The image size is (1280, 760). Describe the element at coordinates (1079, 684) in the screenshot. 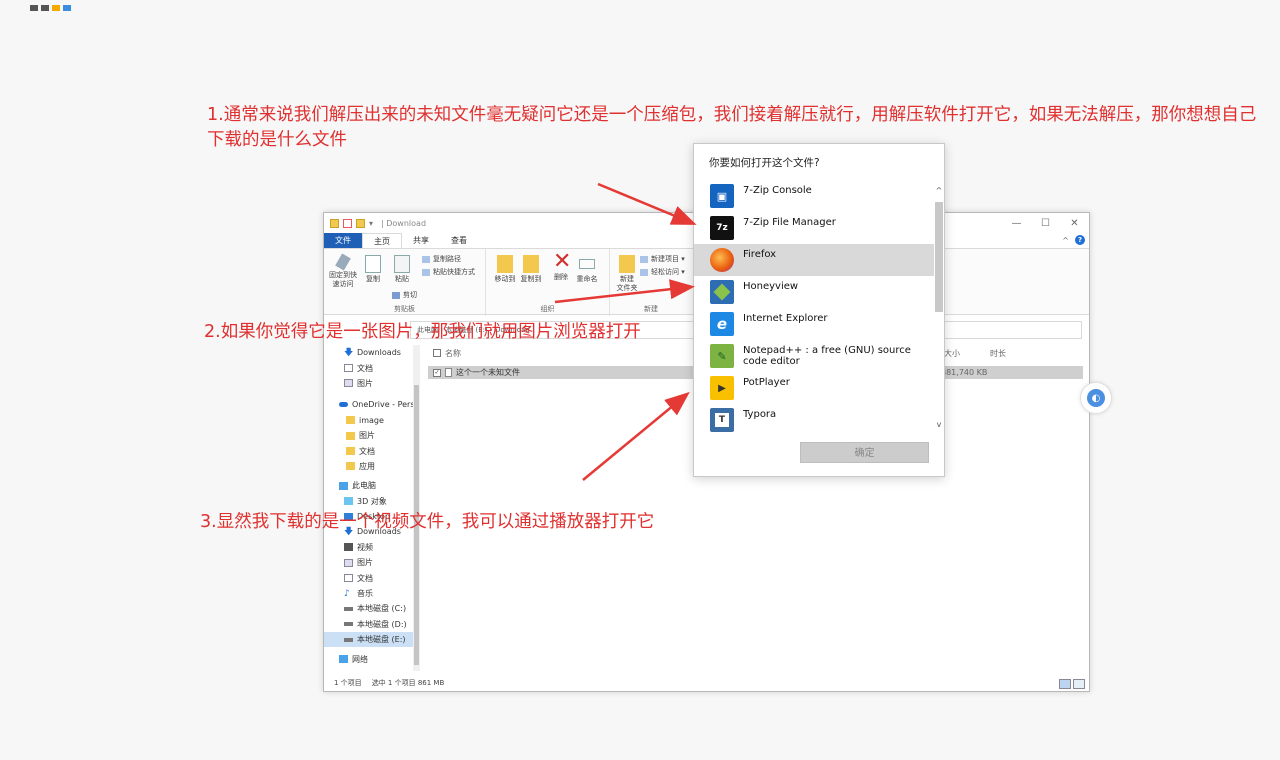

I see `large-icons-view-icon` at that location.